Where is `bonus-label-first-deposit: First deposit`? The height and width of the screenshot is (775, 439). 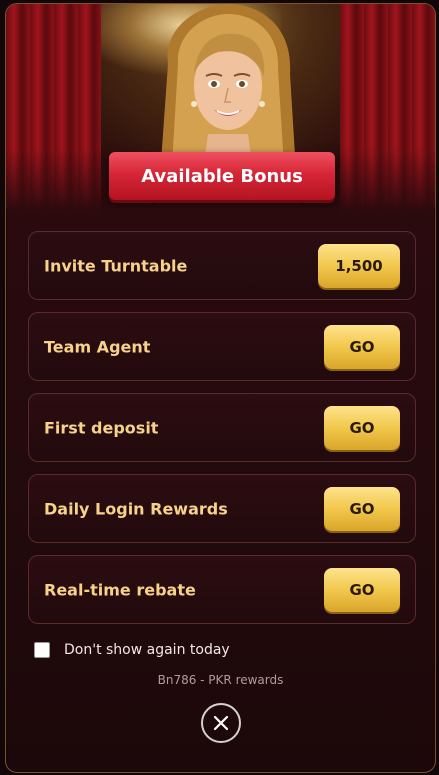 bonus-label-first-deposit: First deposit is located at coordinates (101, 427).